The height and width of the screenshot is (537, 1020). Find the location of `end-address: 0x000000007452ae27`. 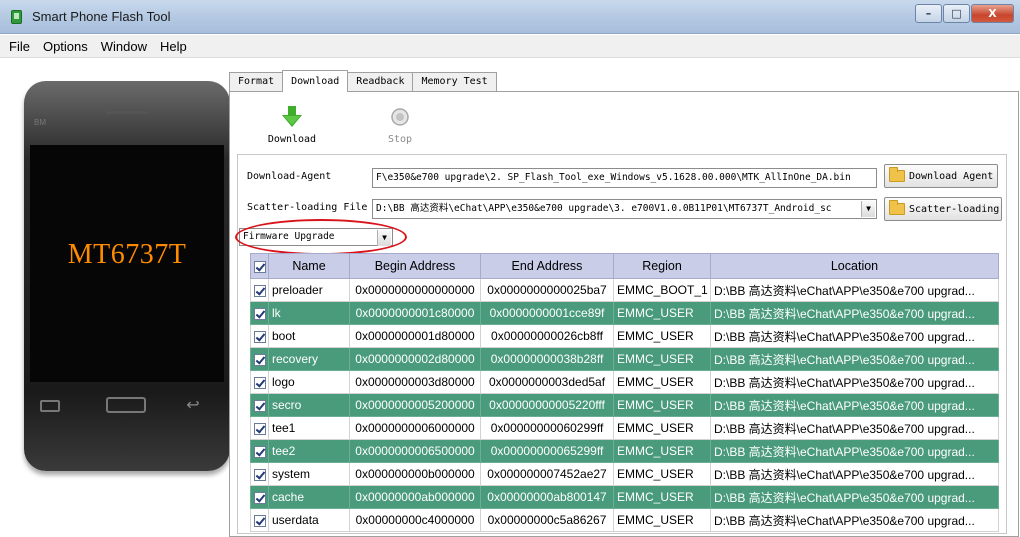

end-address: 0x000000007452ae27 is located at coordinates (547, 474).